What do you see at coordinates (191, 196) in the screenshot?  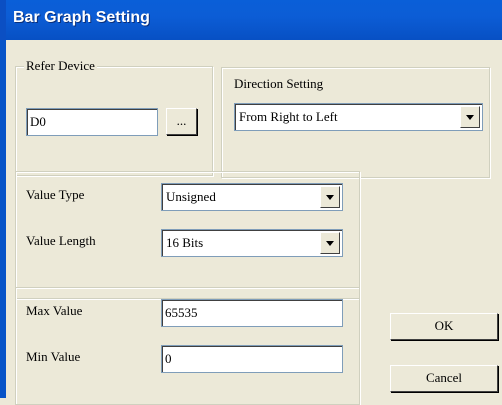 I see `value-type-select-value: Unsigned` at bounding box center [191, 196].